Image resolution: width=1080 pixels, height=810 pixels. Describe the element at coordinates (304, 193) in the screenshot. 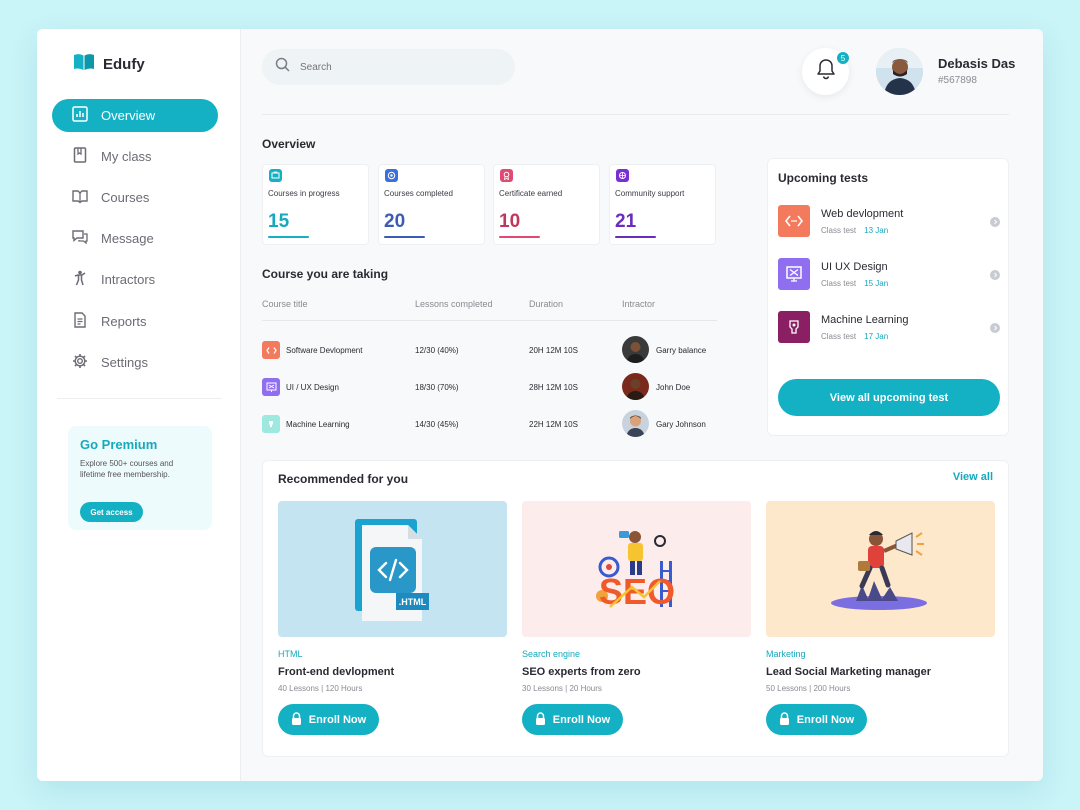

I see `stat-label: Courses in progress` at that location.